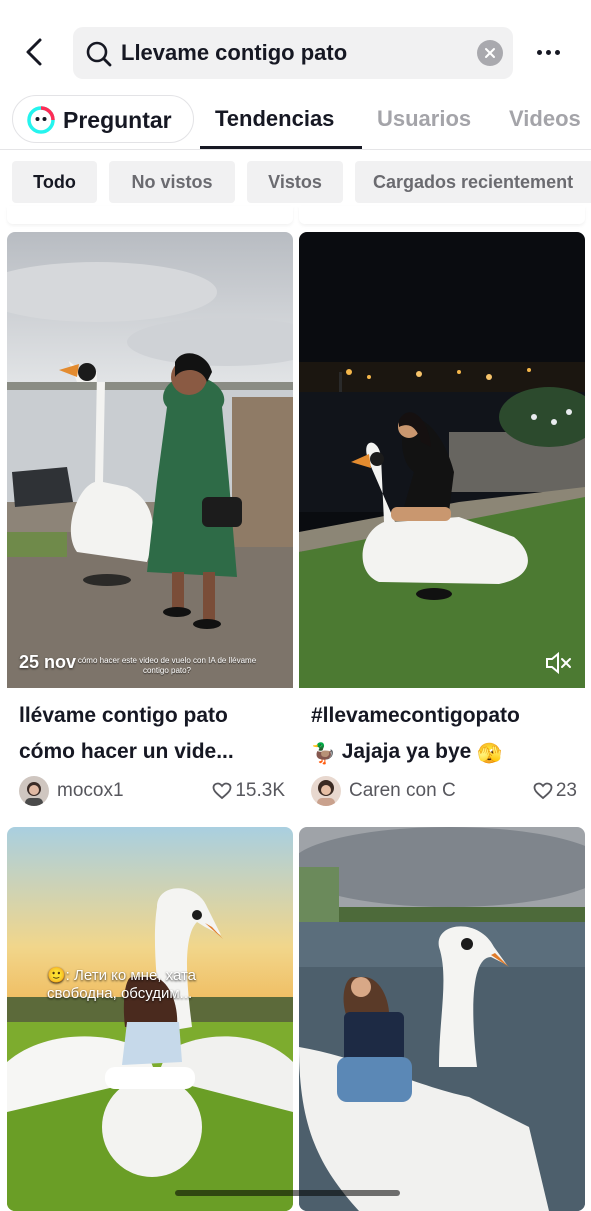 Image resolution: width=591 pixels, height=1211 pixels. Describe the element at coordinates (402, 791) in the screenshot. I see `author-name: Caren con C` at that location.